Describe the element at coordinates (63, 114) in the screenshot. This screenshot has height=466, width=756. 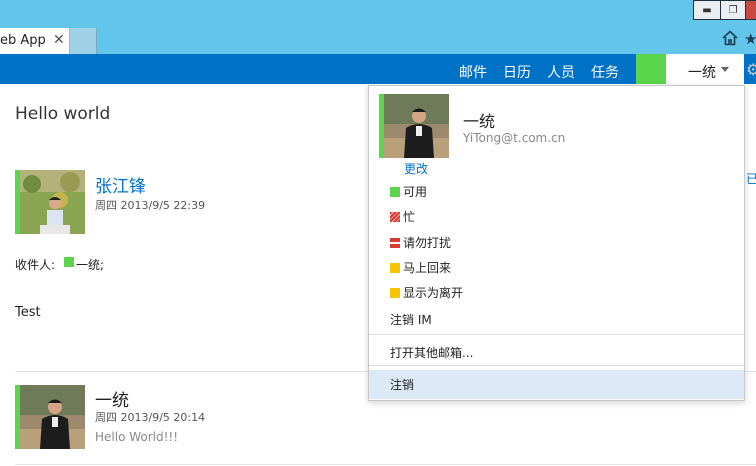
I see `conversation-title: Hello world` at that location.